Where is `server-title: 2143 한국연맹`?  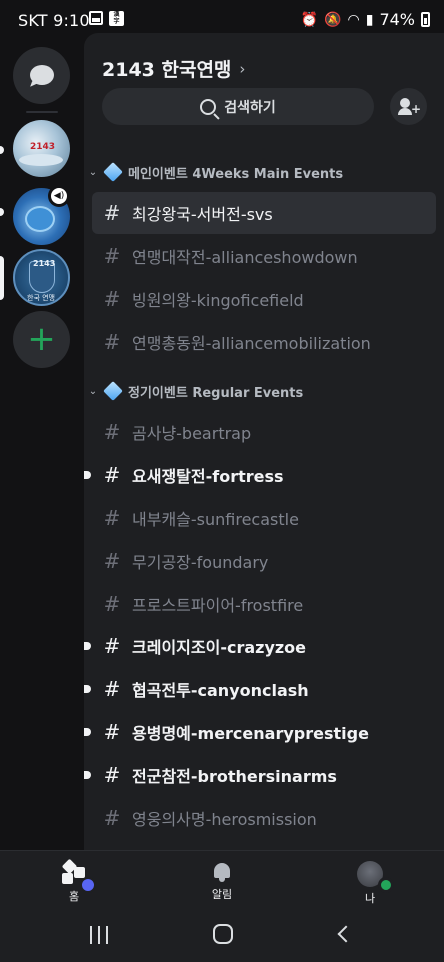 server-title: 2143 한국연맹 is located at coordinates (167, 70).